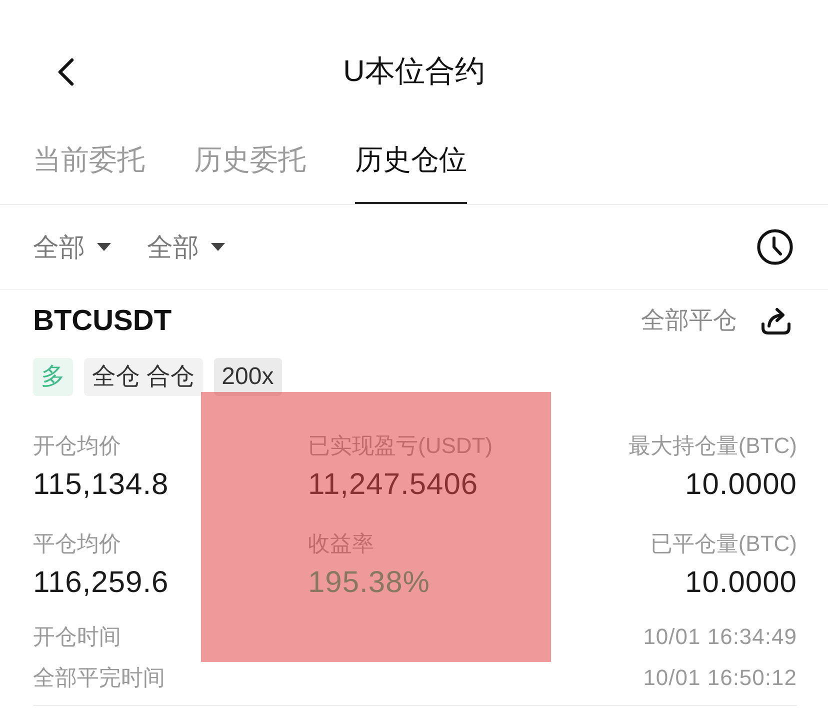 The image size is (828, 710). I want to click on stat-label: 平仓均价, so click(77, 544).